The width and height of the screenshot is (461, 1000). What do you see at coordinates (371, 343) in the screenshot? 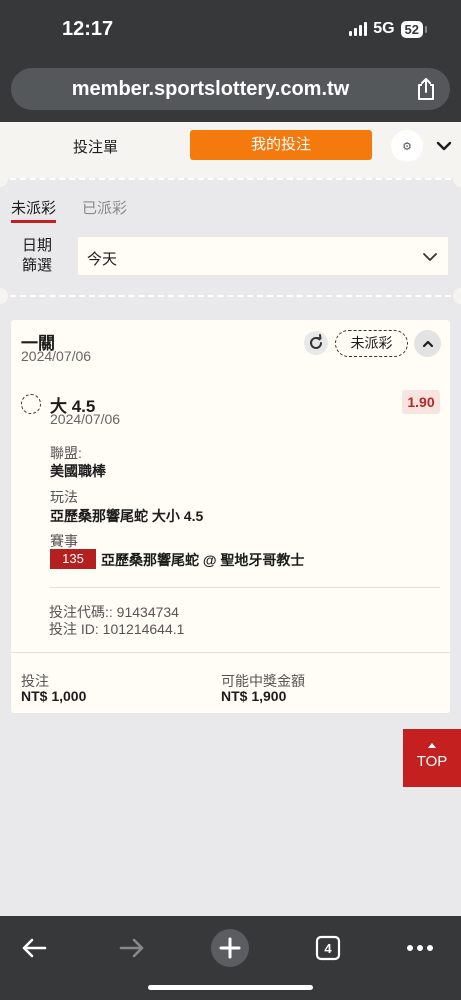
I see `status-badge: 未派彩` at bounding box center [371, 343].